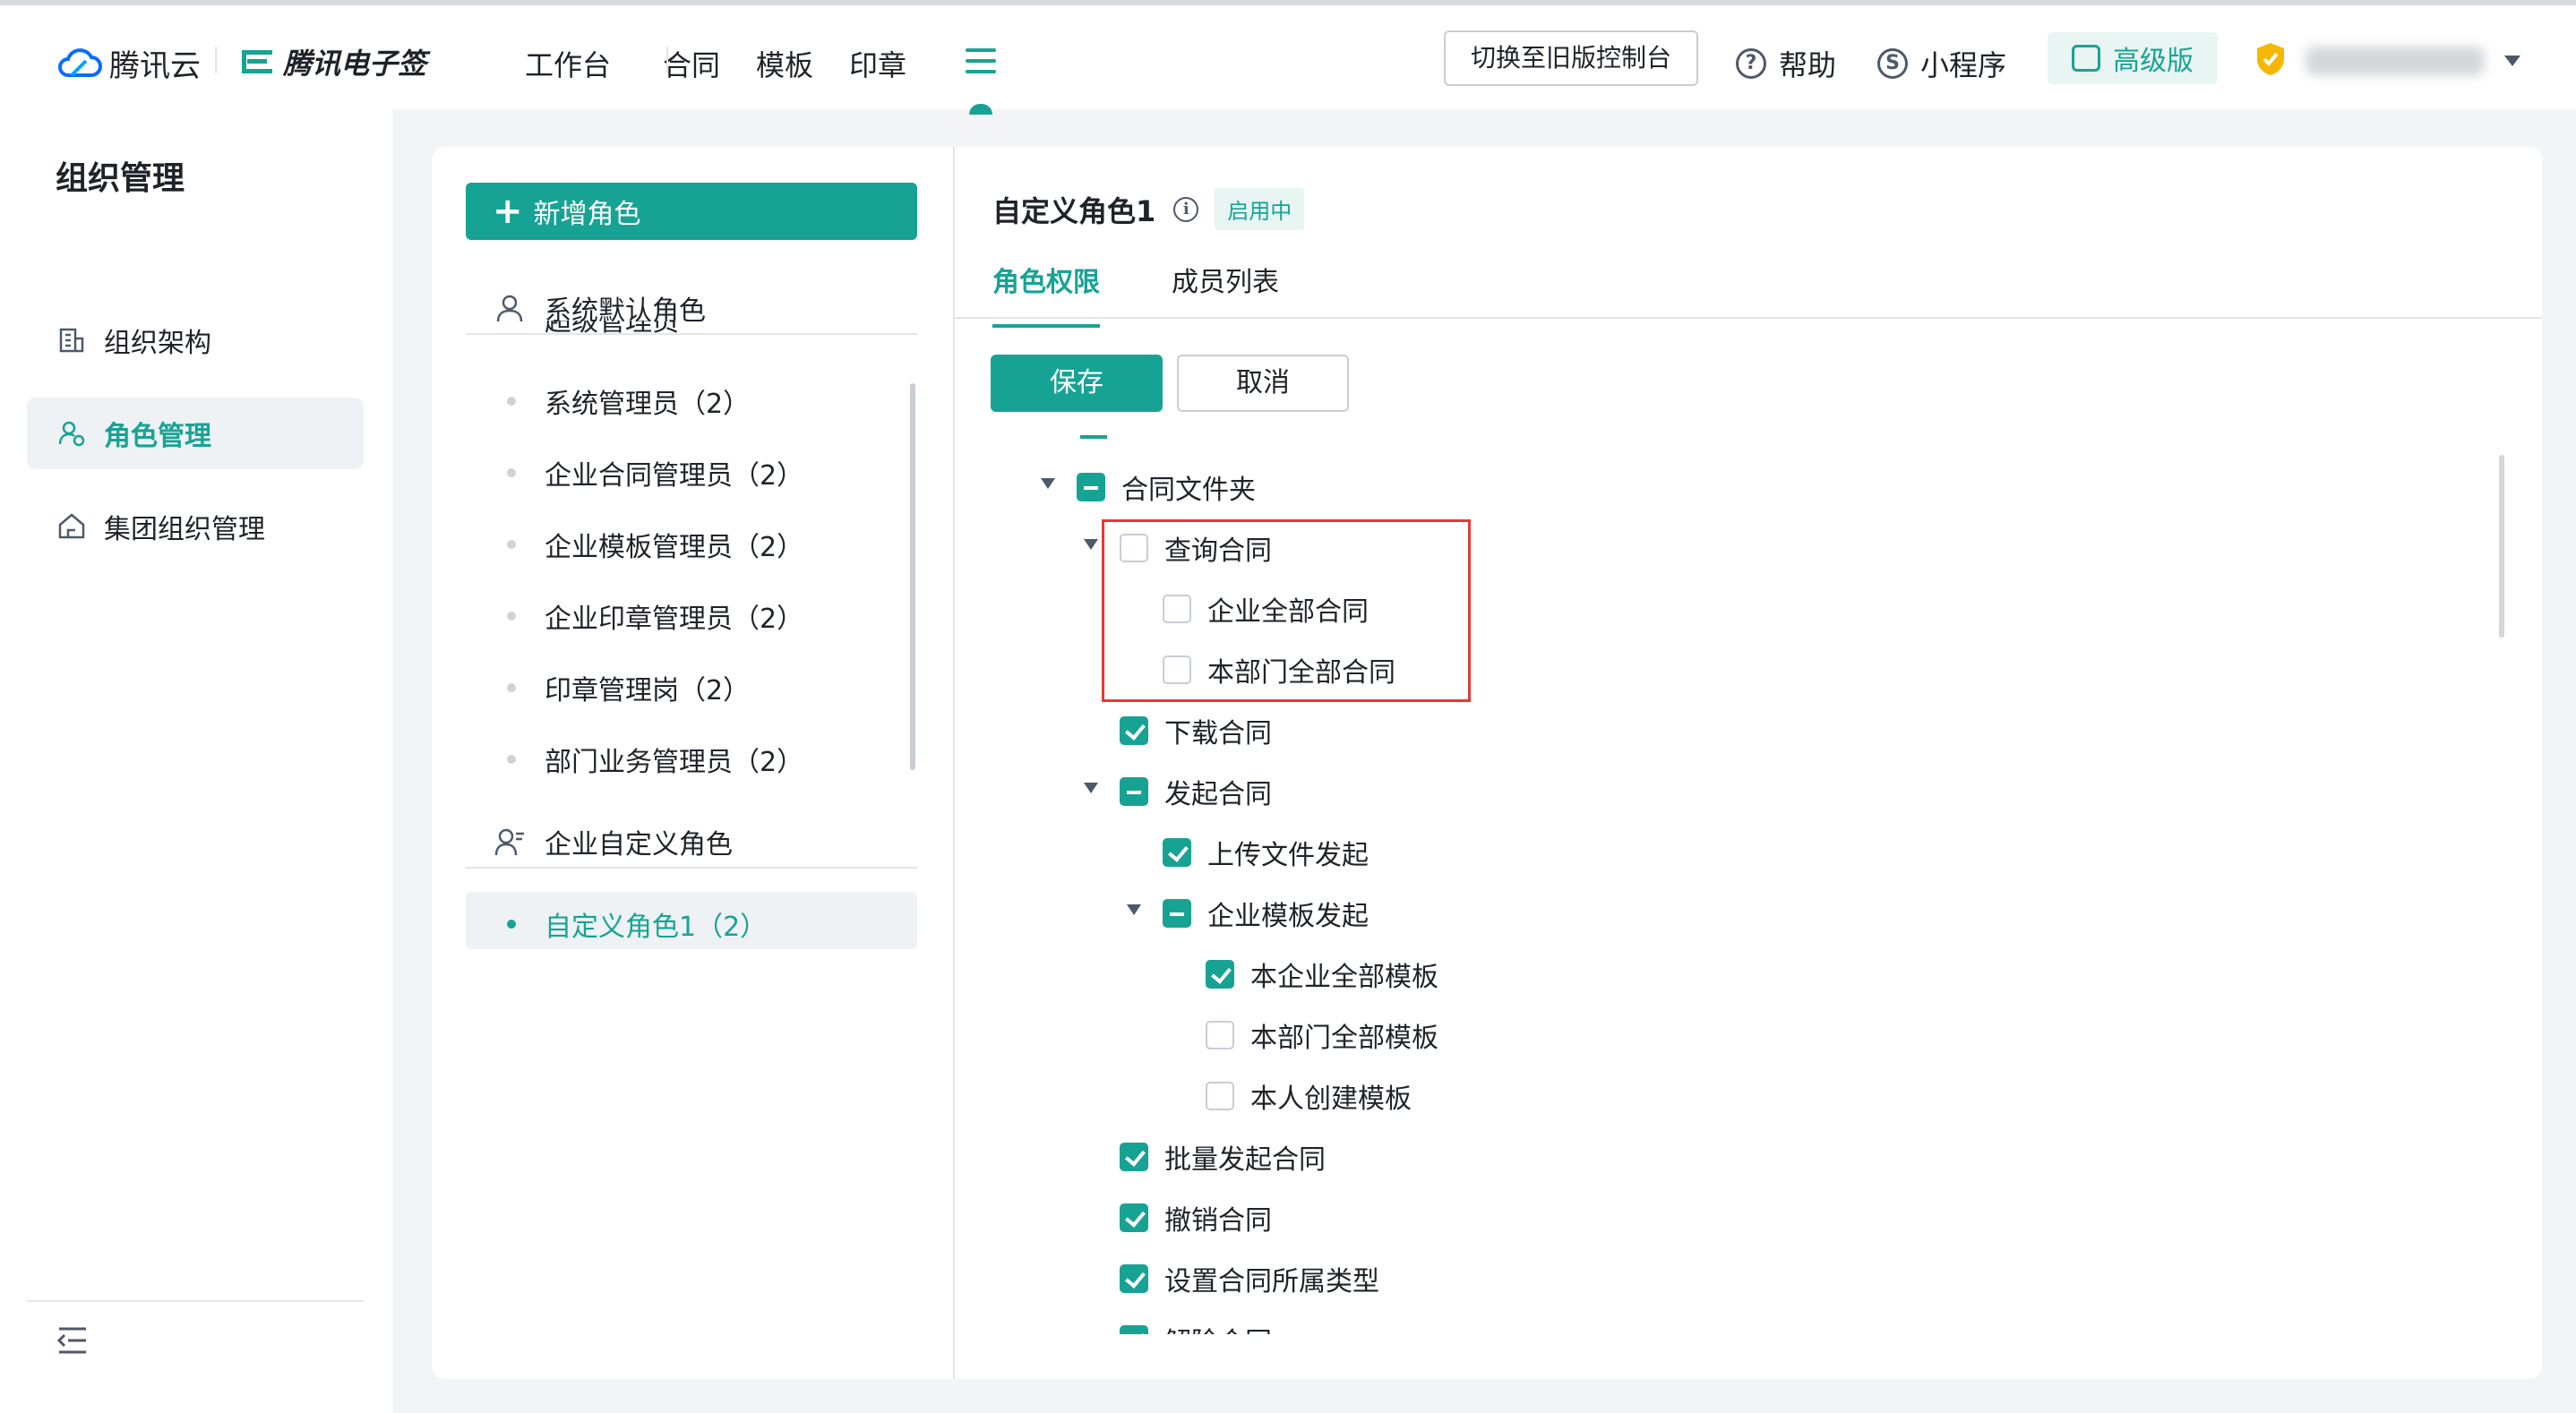 The height and width of the screenshot is (1413, 2576). What do you see at coordinates (655, 759) in the screenshot?
I see `role-item: 部门业务管理员（2）` at bounding box center [655, 759].